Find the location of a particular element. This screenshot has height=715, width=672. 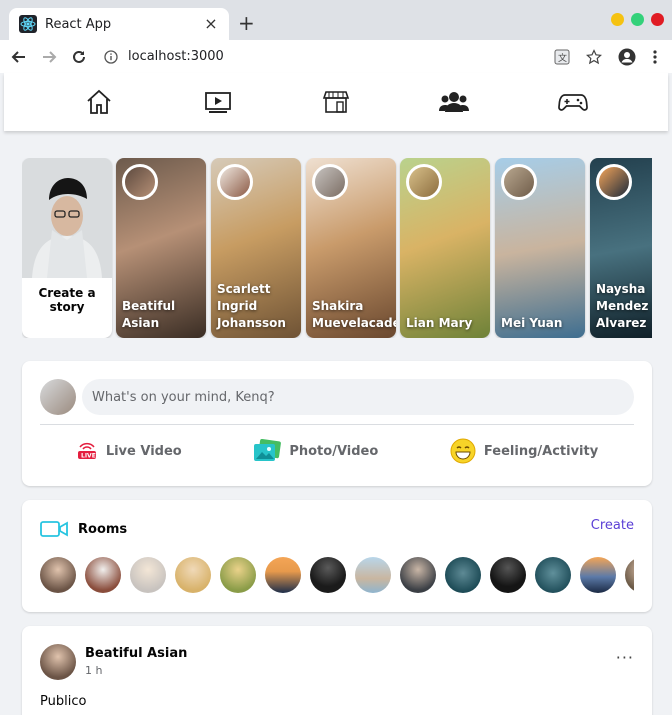

post-card: Beatiful Asian 1 h ··· Publico is located at coordinates (337, 670).